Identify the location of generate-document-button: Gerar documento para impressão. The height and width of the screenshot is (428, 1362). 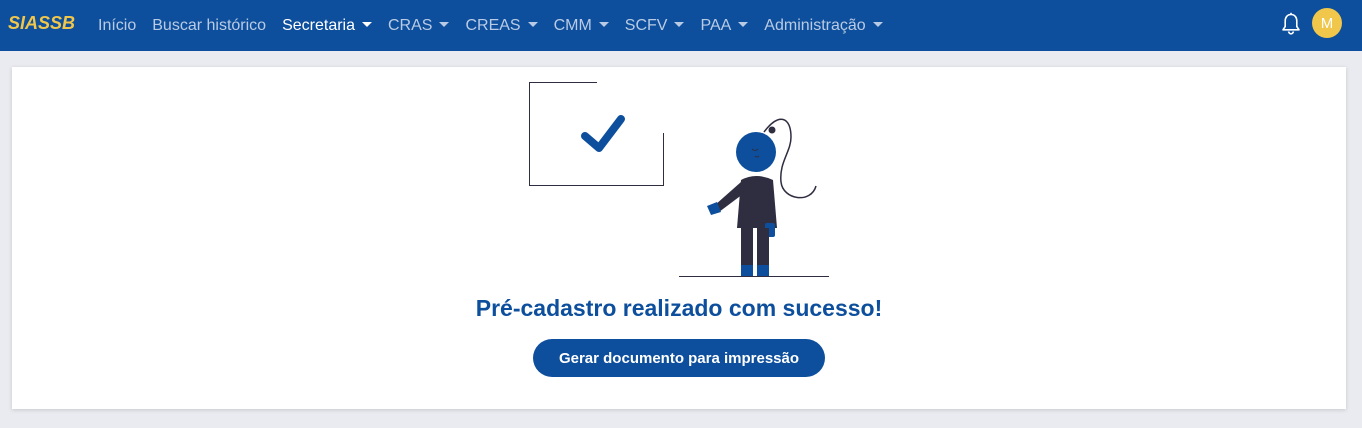
(679, 358).